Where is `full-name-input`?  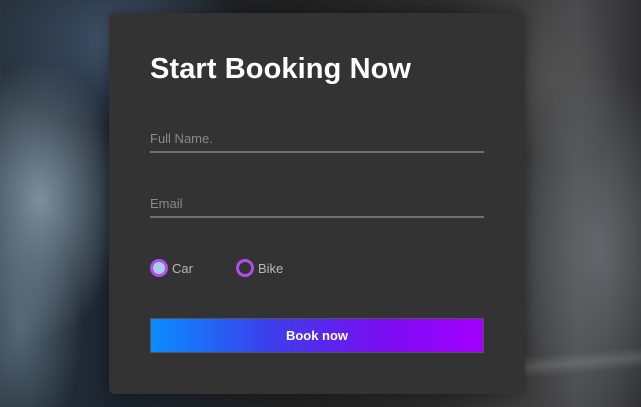
full-name-input is located at coordinates (317, 139).